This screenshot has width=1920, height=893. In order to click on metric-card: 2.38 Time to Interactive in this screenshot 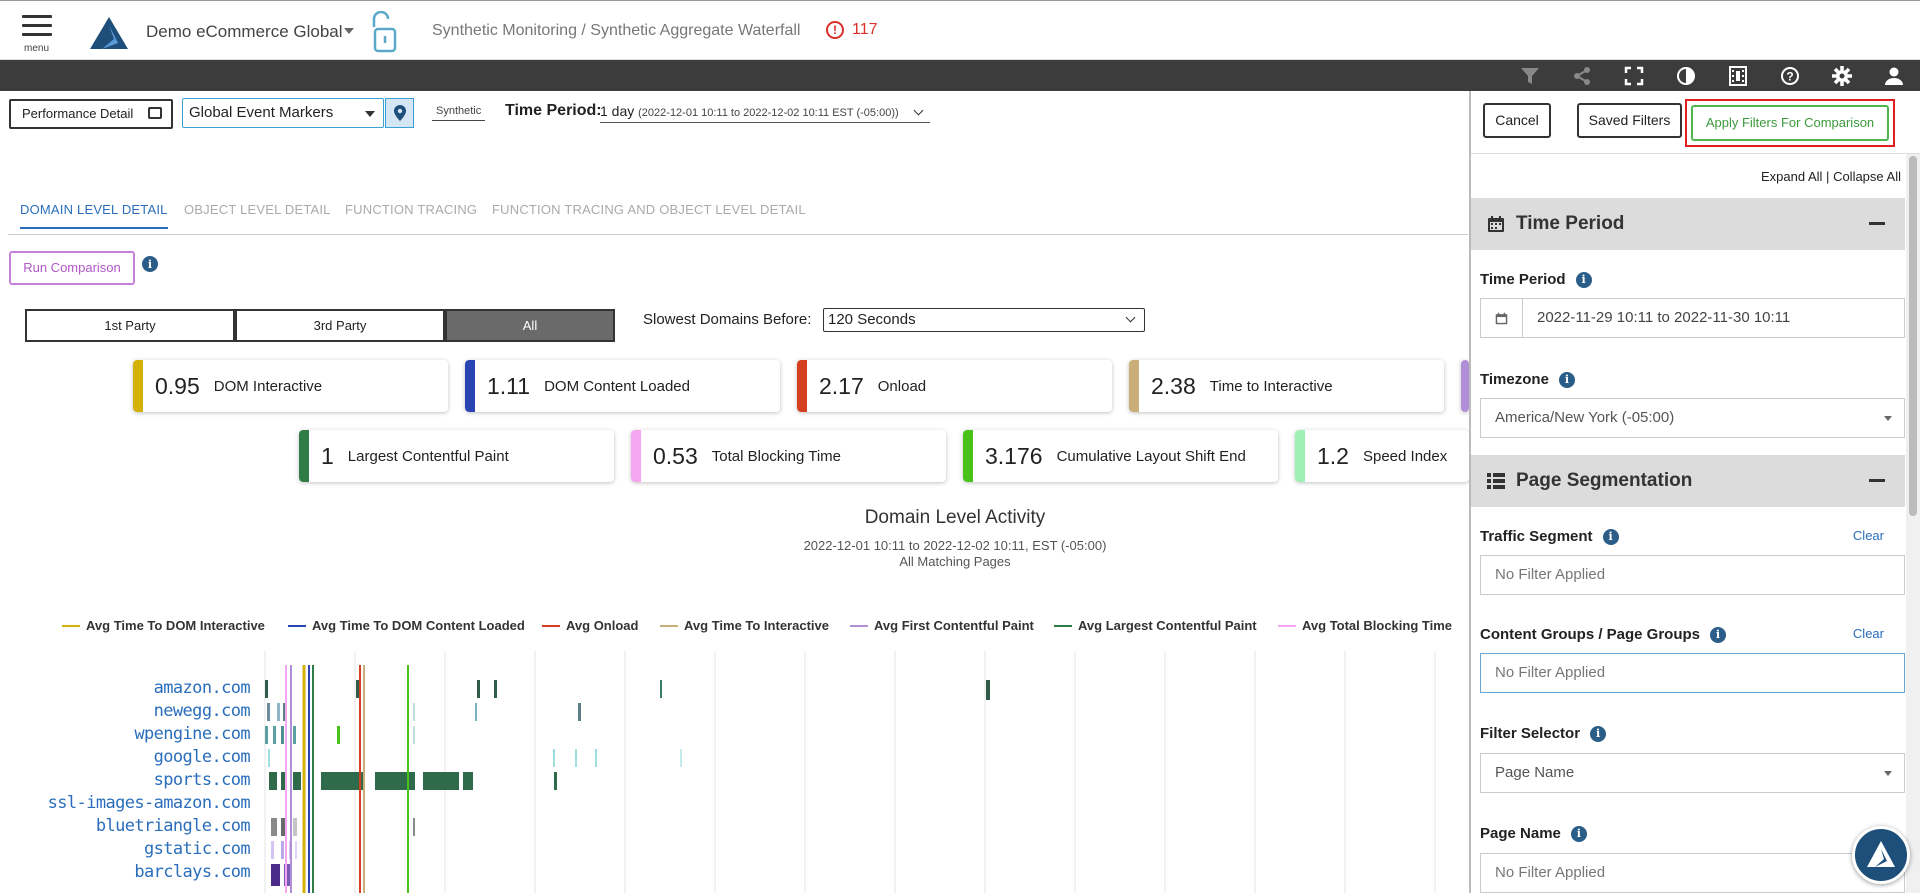, I will do `click(1286, 386)`.